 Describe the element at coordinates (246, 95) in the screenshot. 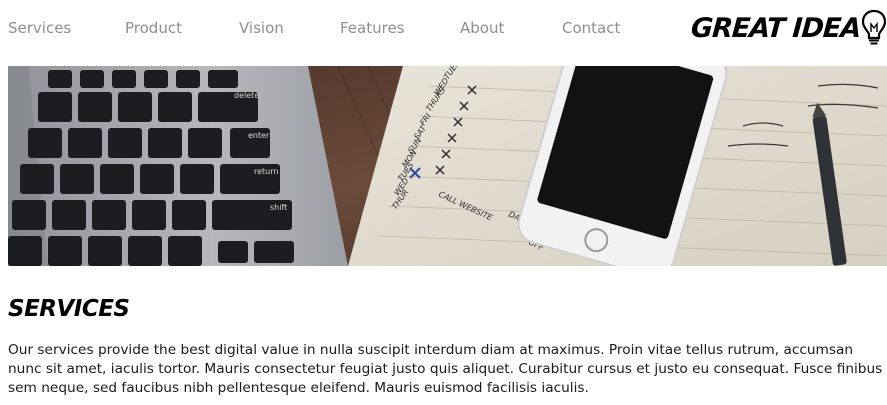

I see `key-label-delete: delete` at that location.